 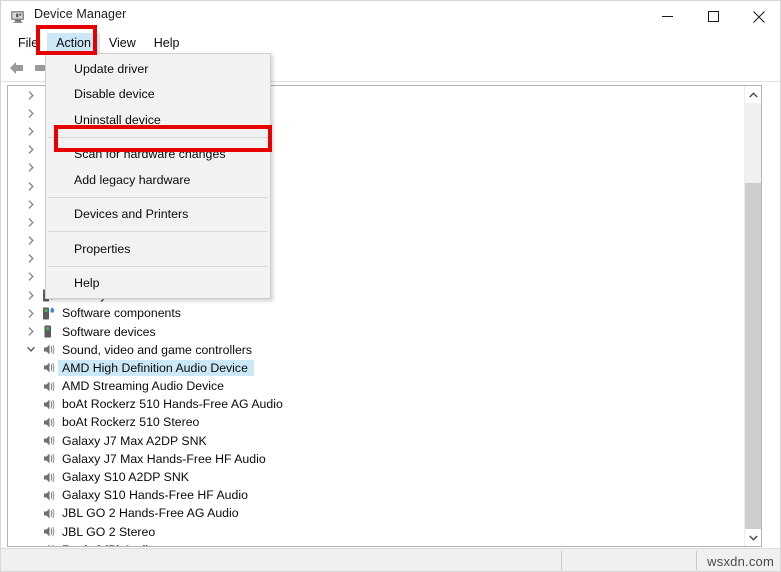 I want to click on tree-row-label: AMD High Definition Audio Device, so click(x=156, y=367).